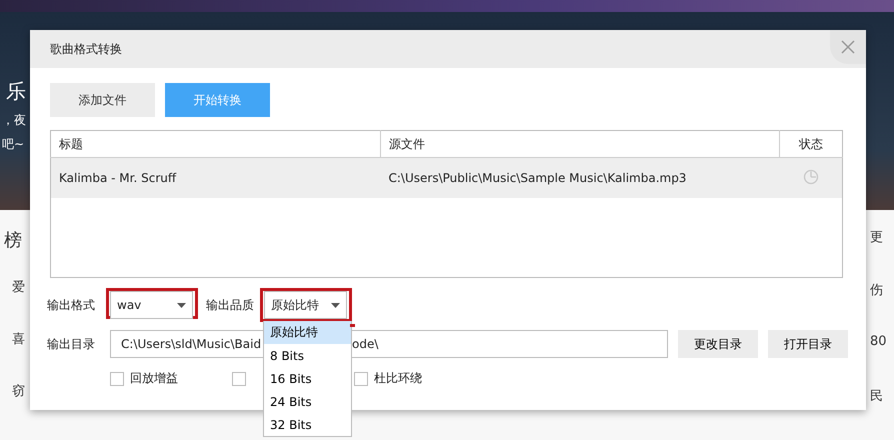 Image resolution: width=894 pixels, height=440 pixels. Describe the element at coordinates (307, 332) in the screenshot. I see `dropdown-option: 原始比特` at that location.